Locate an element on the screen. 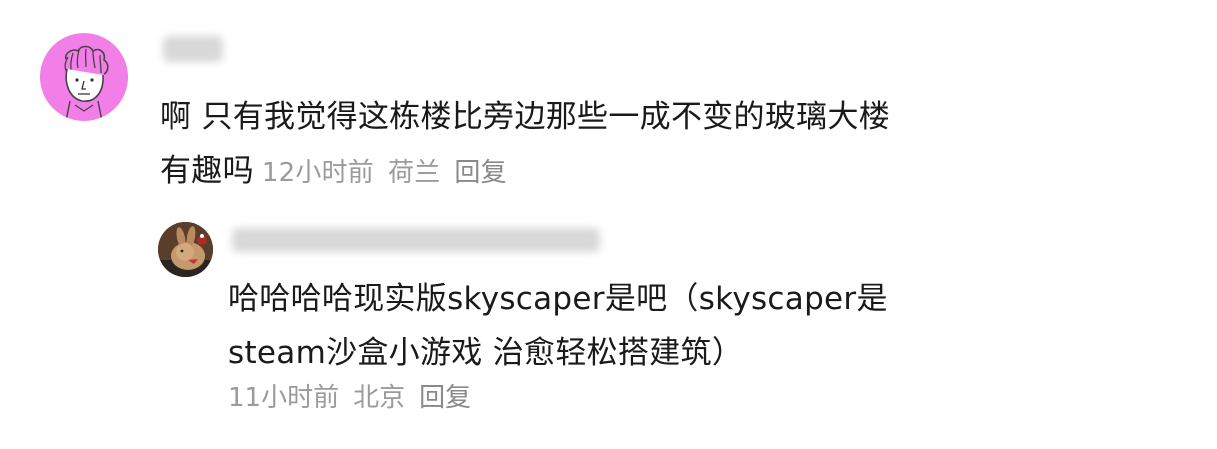 The width and height of the screenshot is (1217, 449). commenter-avatar is located at coordinates (84, 77).